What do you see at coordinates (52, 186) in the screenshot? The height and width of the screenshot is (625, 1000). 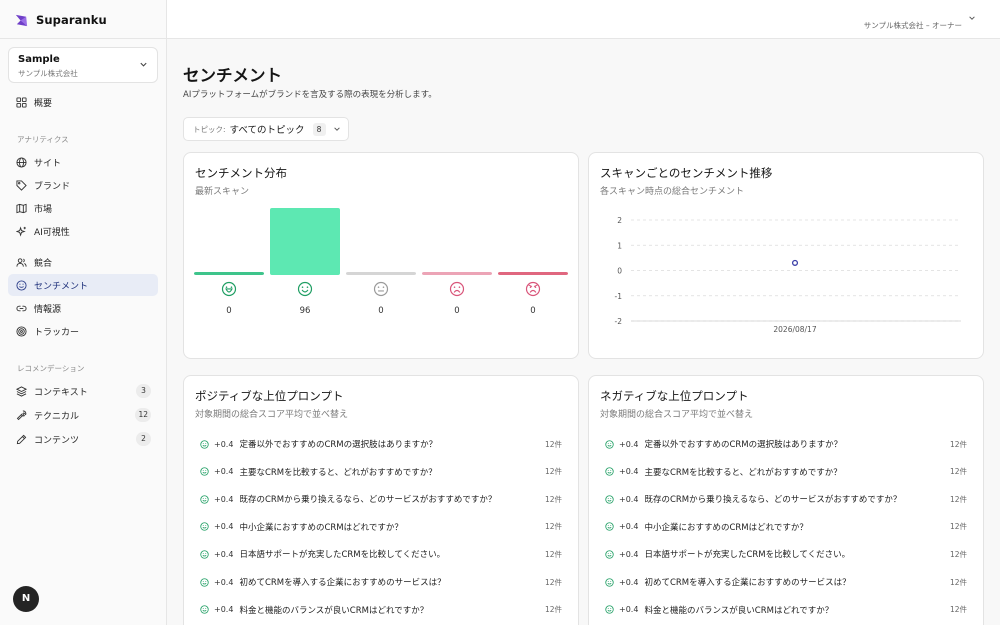 I see `sidebar-item-label: ブランド` at bounding box center [52, 186].